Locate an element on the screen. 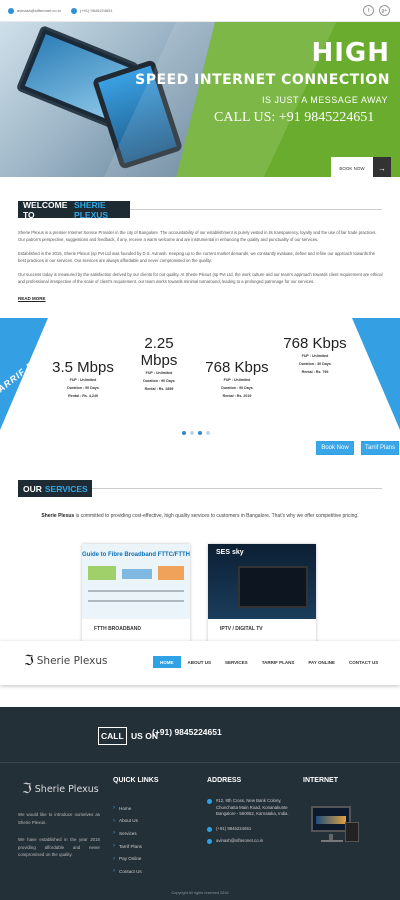  footer-call-phone: (+91) 9845224651 is located at coordinates (187, 732).